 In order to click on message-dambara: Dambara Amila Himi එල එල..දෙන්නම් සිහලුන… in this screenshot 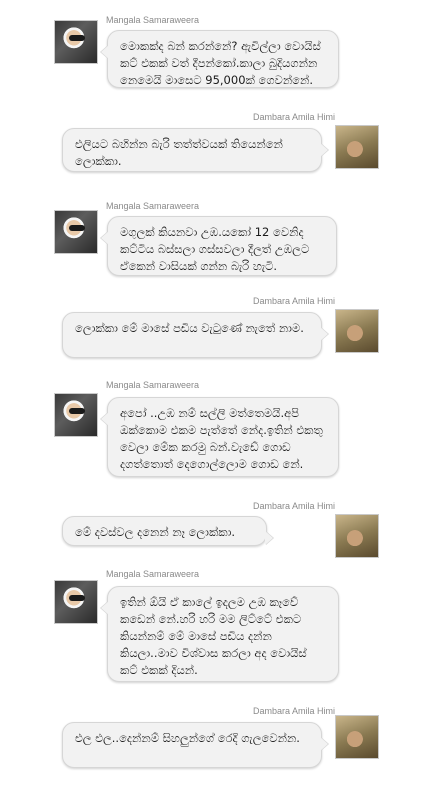, I will do `click(221, 741)`.